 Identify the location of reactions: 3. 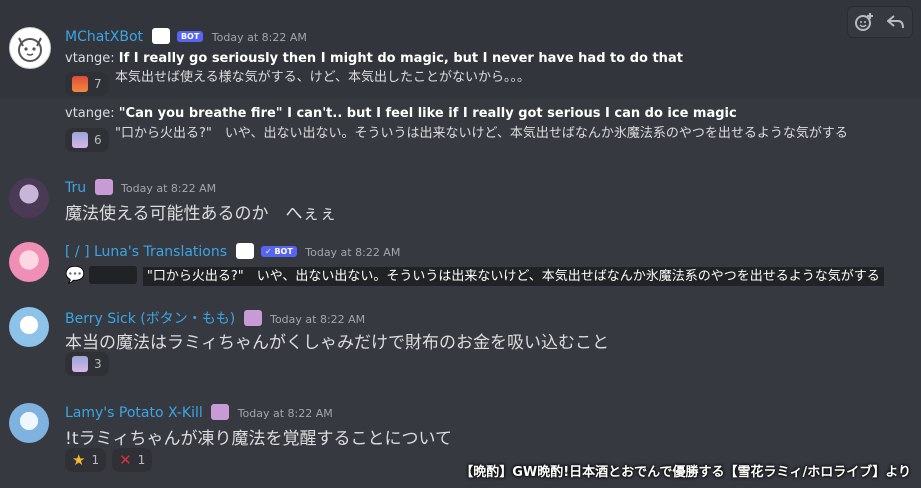
(87, 364).